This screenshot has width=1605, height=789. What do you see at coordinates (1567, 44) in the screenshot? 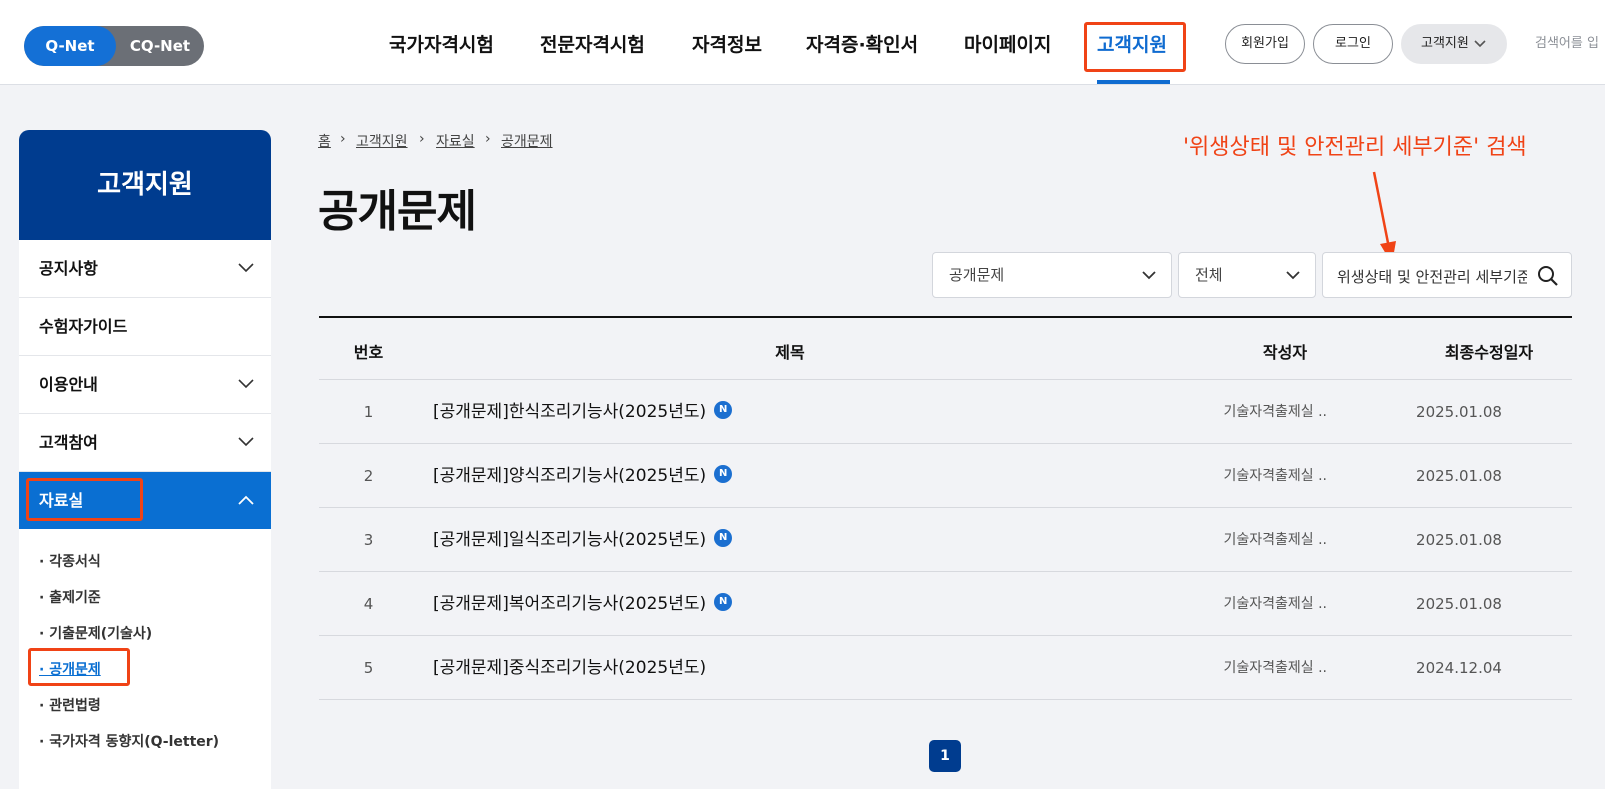
I see `header-search-hint: 검색어를 입` at bounding box center [1567, 44].